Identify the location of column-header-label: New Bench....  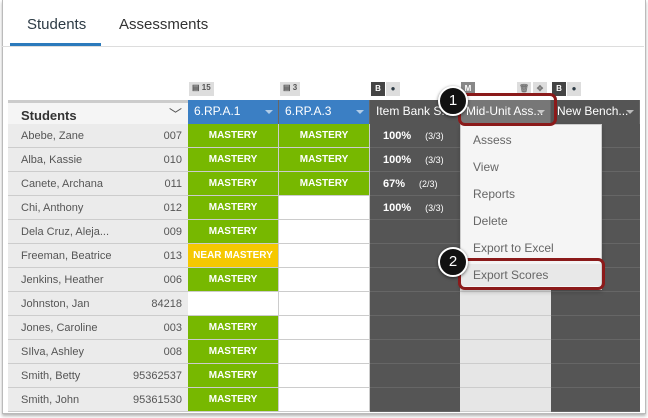
(593, 111).